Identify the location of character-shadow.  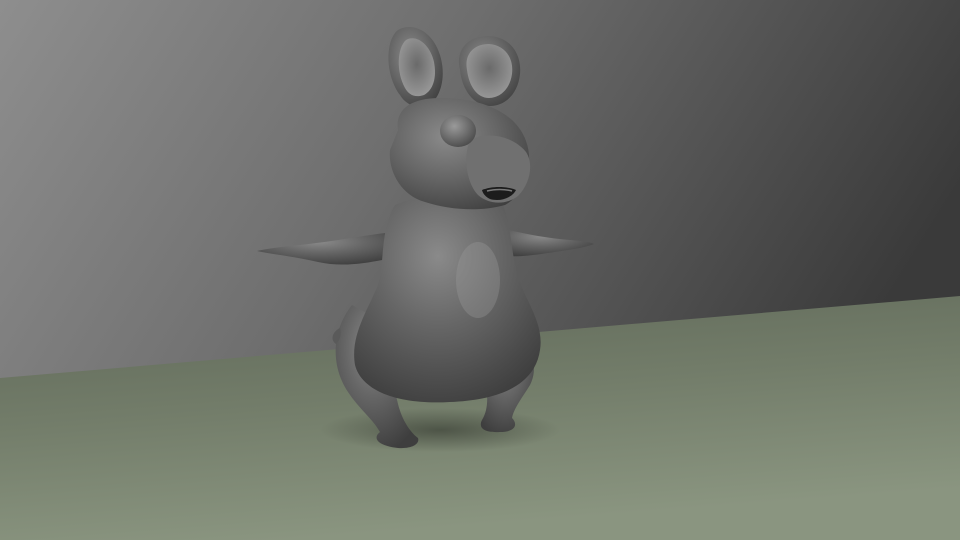
(440, 430).